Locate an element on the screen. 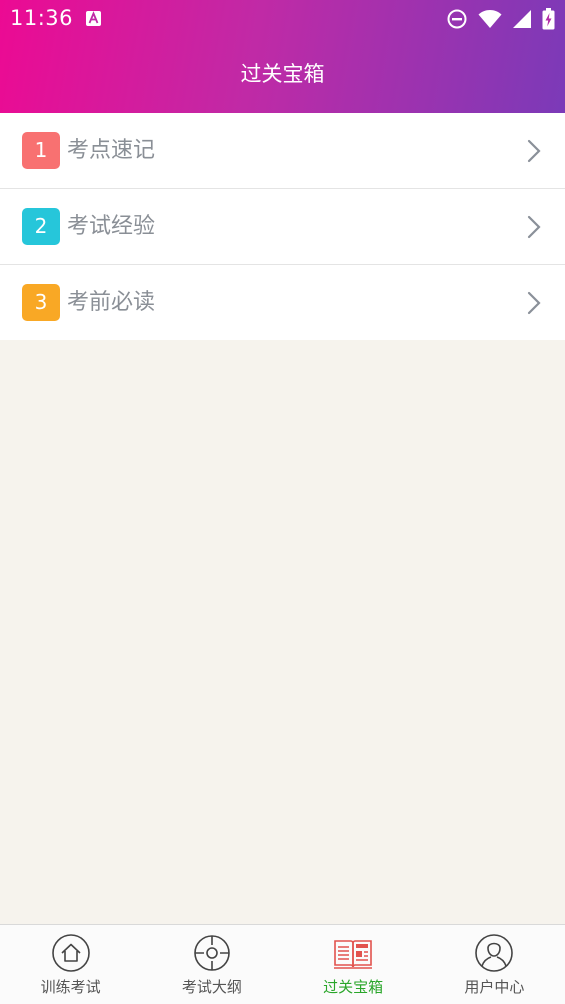 The image size is (565, 1004). number-badge: 1 is located at coordinates (41, 150).